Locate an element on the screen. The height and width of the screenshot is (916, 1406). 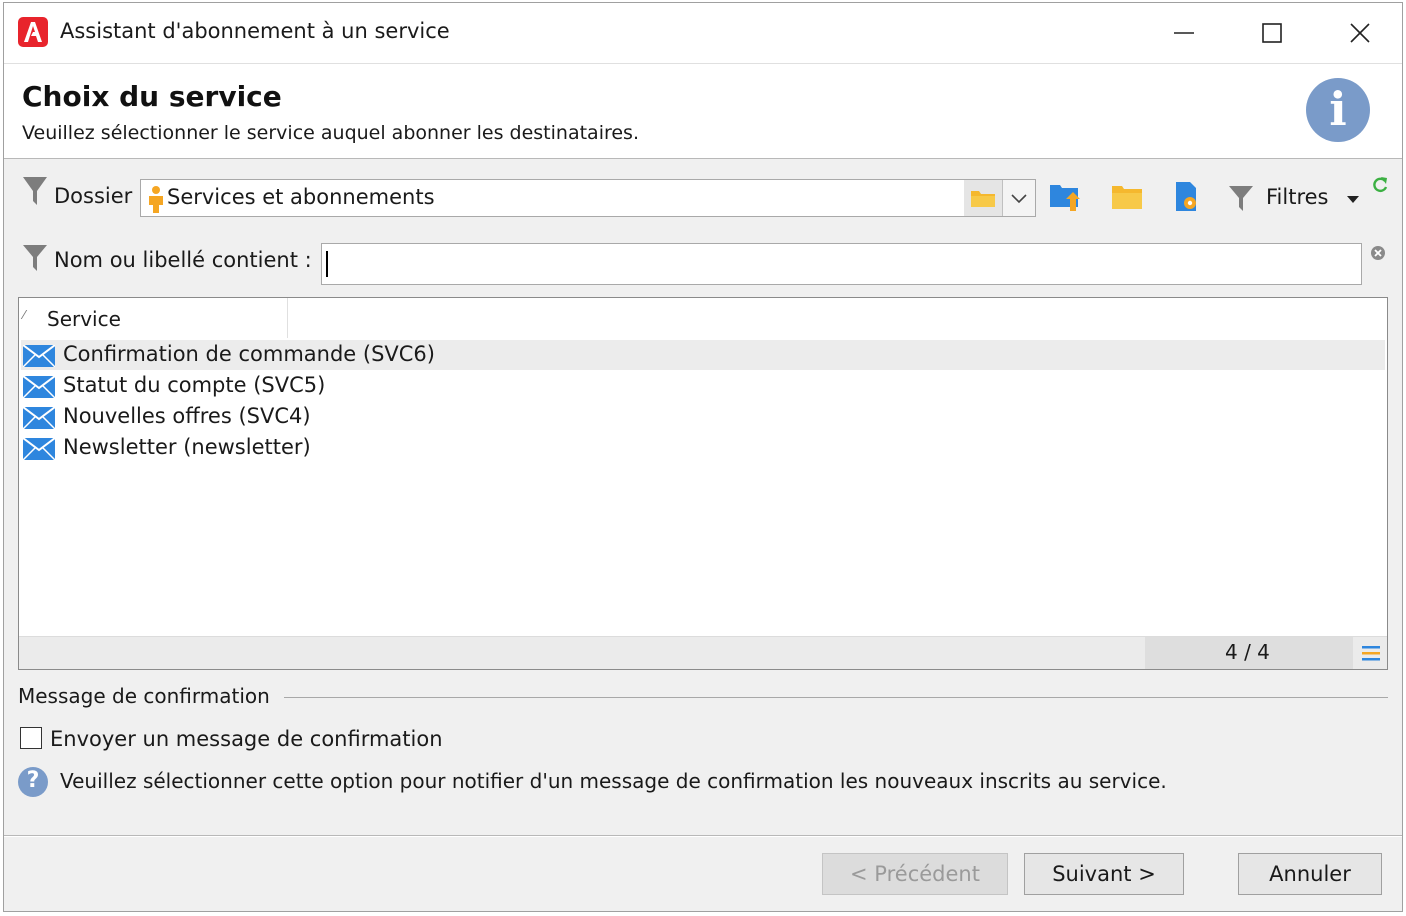
folder-up-icon is located at coordinates (1065, 198).